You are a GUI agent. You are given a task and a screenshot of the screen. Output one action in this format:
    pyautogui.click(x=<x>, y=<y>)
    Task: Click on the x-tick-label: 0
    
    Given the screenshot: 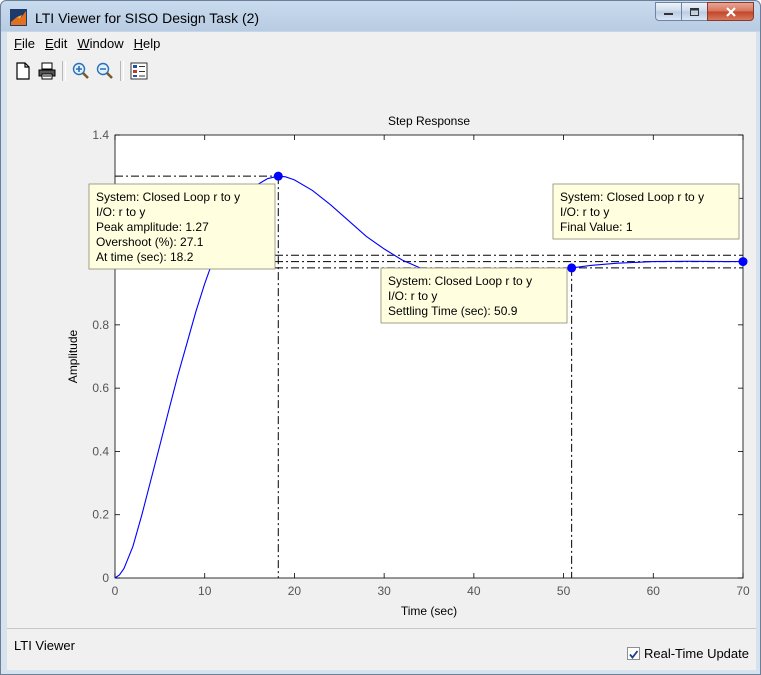 What is the action you would take?
    pyautogui.click(x=115, y=591)
    